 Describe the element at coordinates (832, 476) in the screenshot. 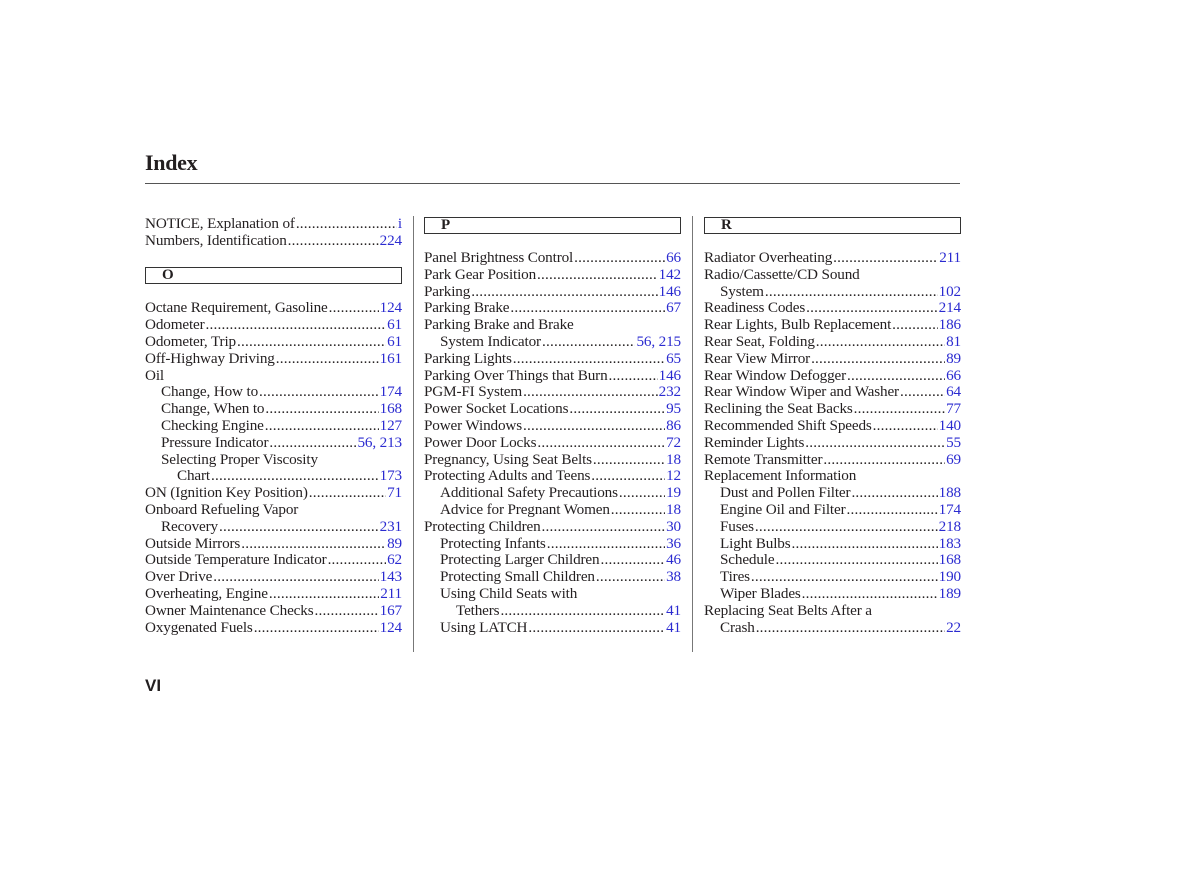

I see `index-entry-heading: Replacement Information` at that location.